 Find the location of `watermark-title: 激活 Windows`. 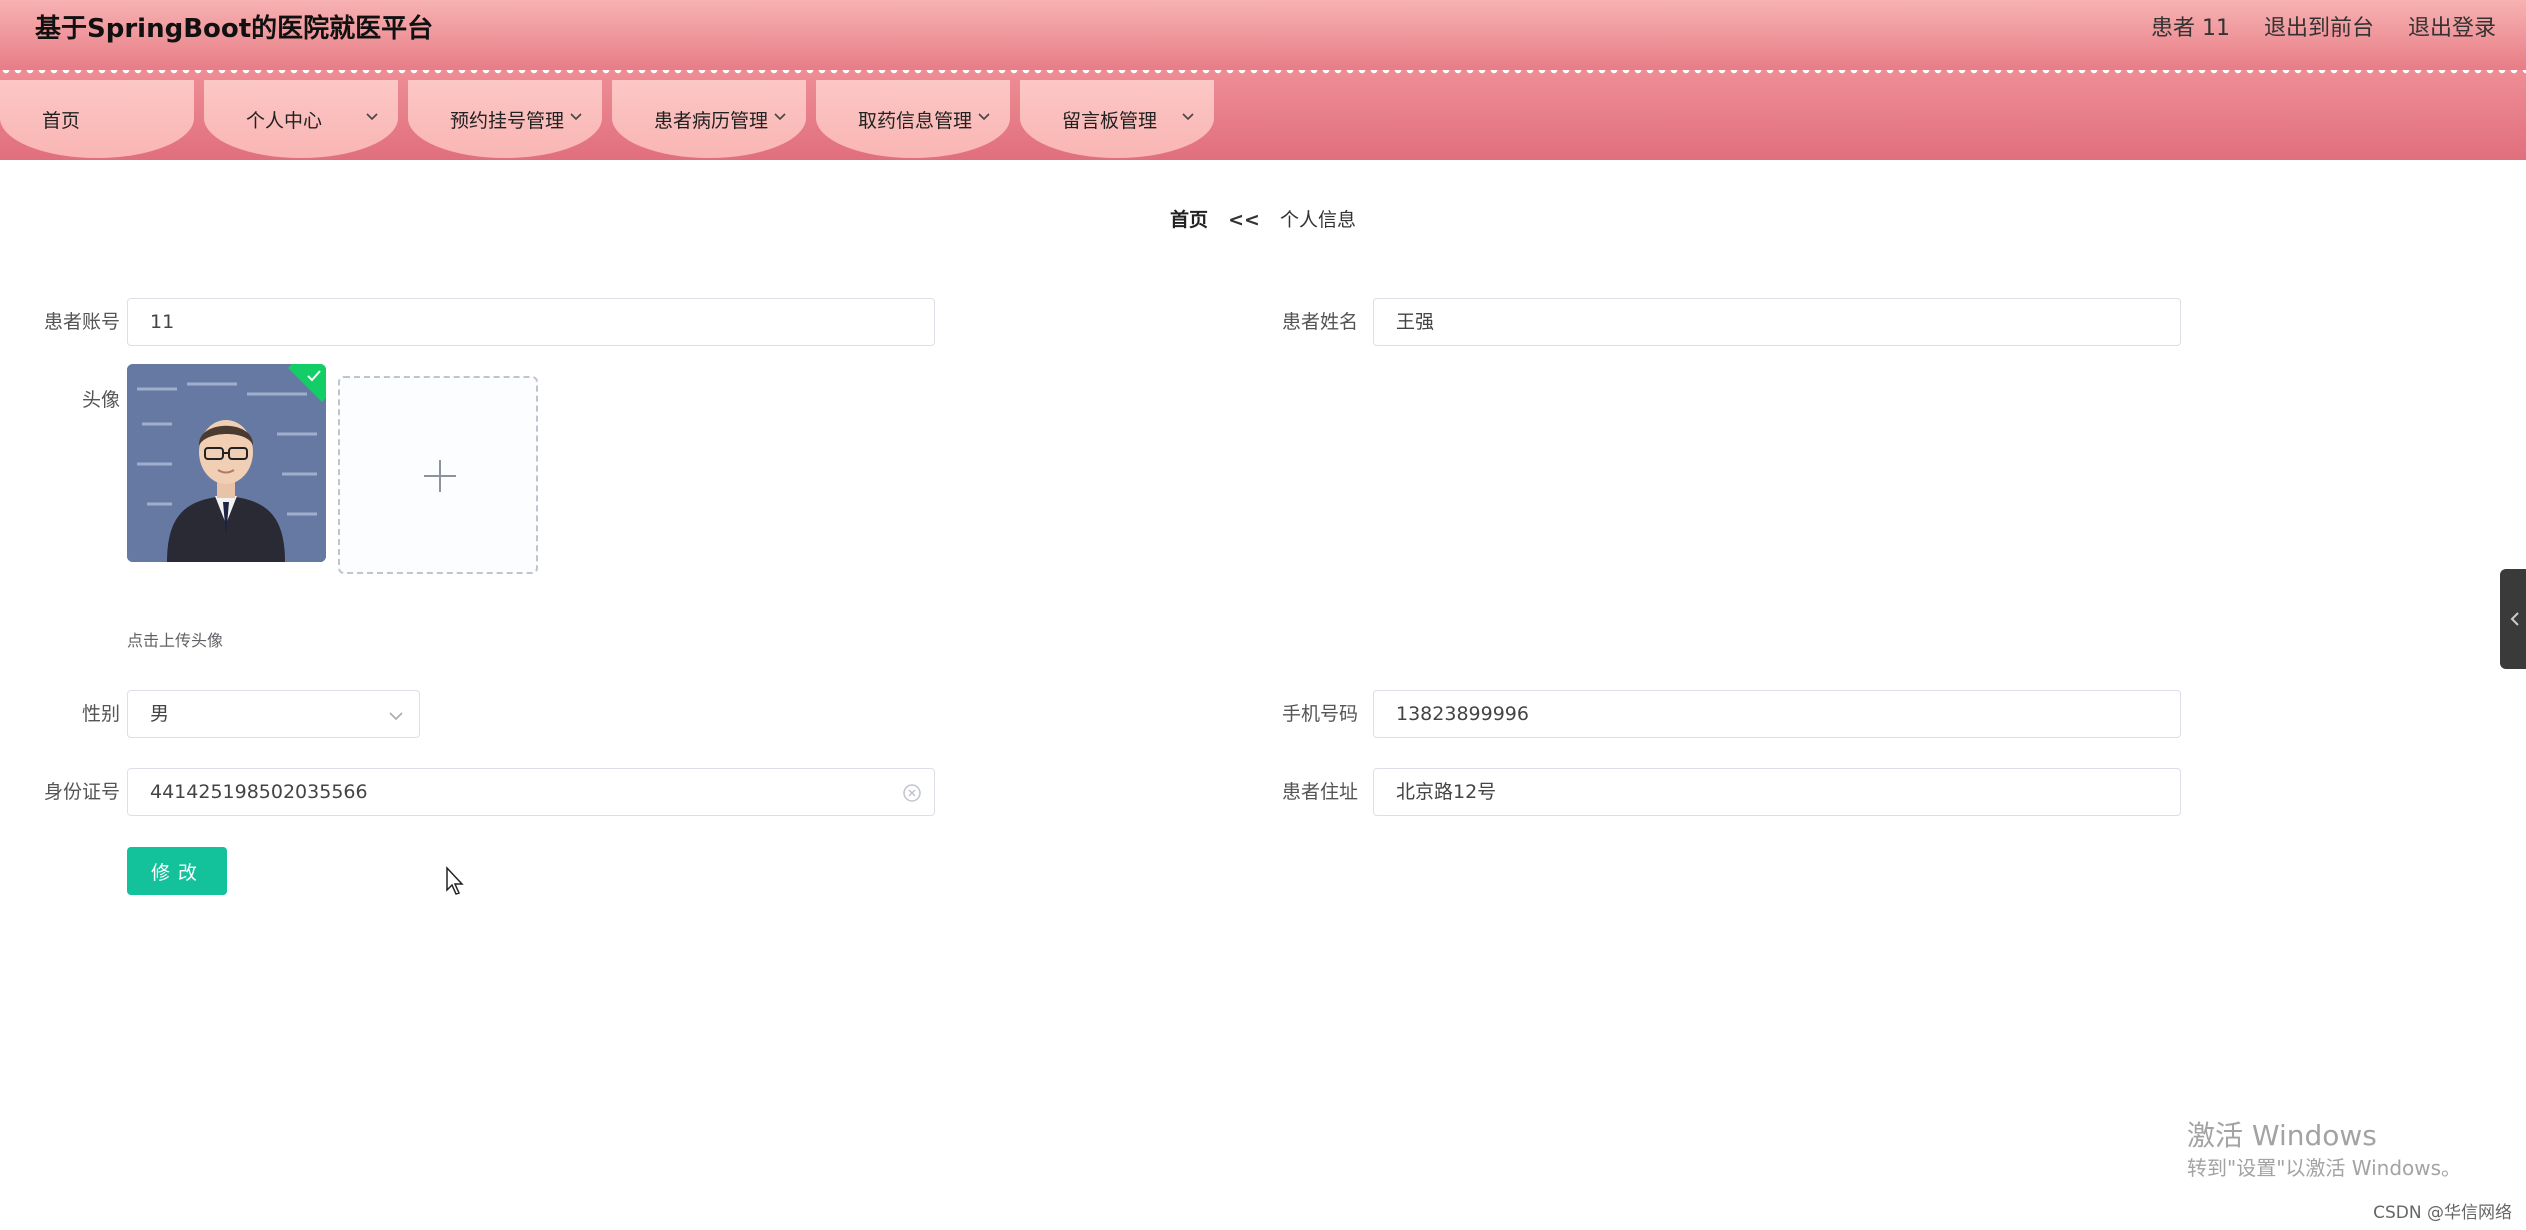

watermark-title: 激活 Windows is located at coordinates (2282, 1135).